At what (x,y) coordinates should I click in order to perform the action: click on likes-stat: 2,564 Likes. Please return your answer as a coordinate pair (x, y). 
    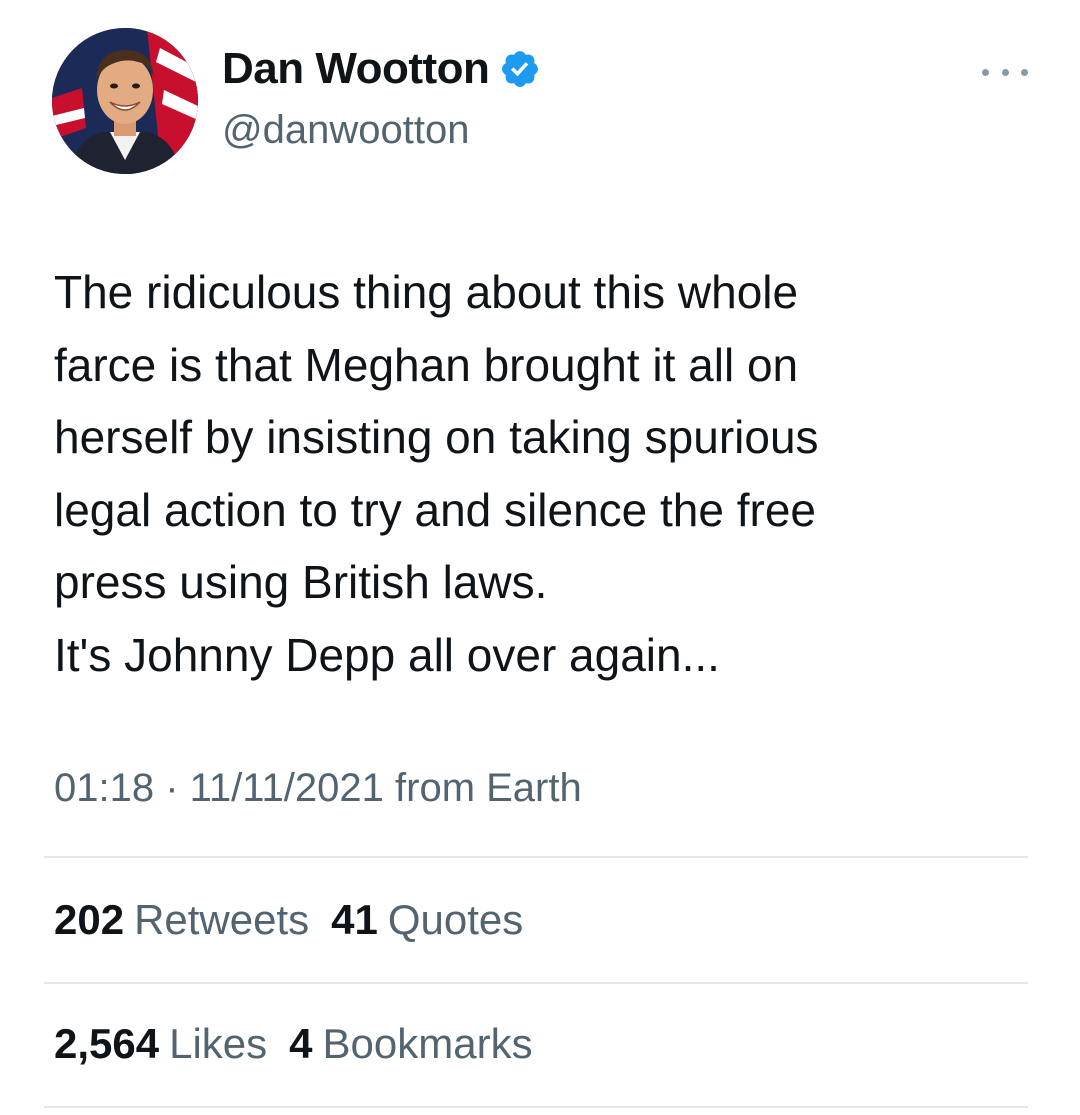
    Looking at the image, I should click on (160, 1044).